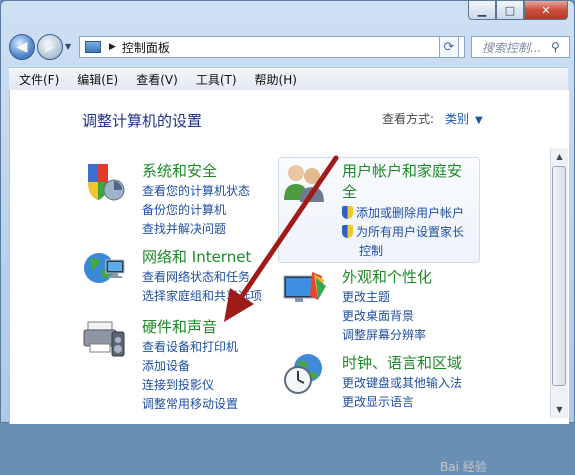  I want to click on link-backup-computer: 备份您的计算机, so click(196, 210).